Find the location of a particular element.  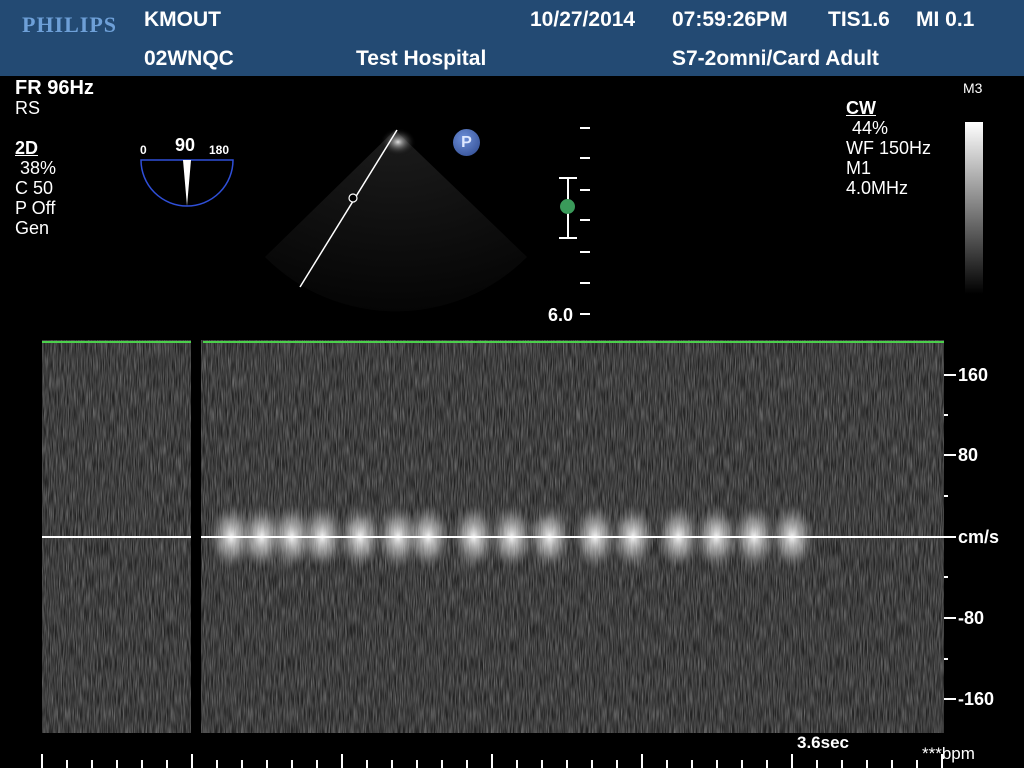

cw-gain: 44% is located at coordinates (870, 128).